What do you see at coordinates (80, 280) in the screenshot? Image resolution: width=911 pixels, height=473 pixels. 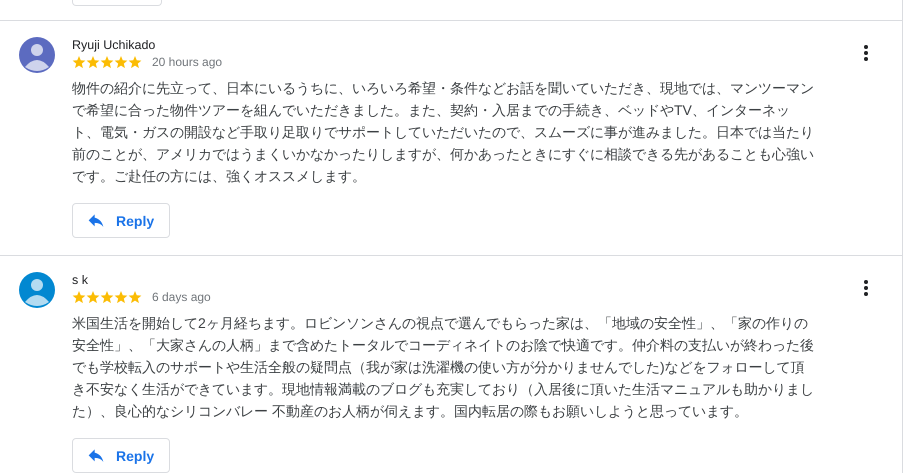 I see `author-name: s k` at bounding box center [80, 280].